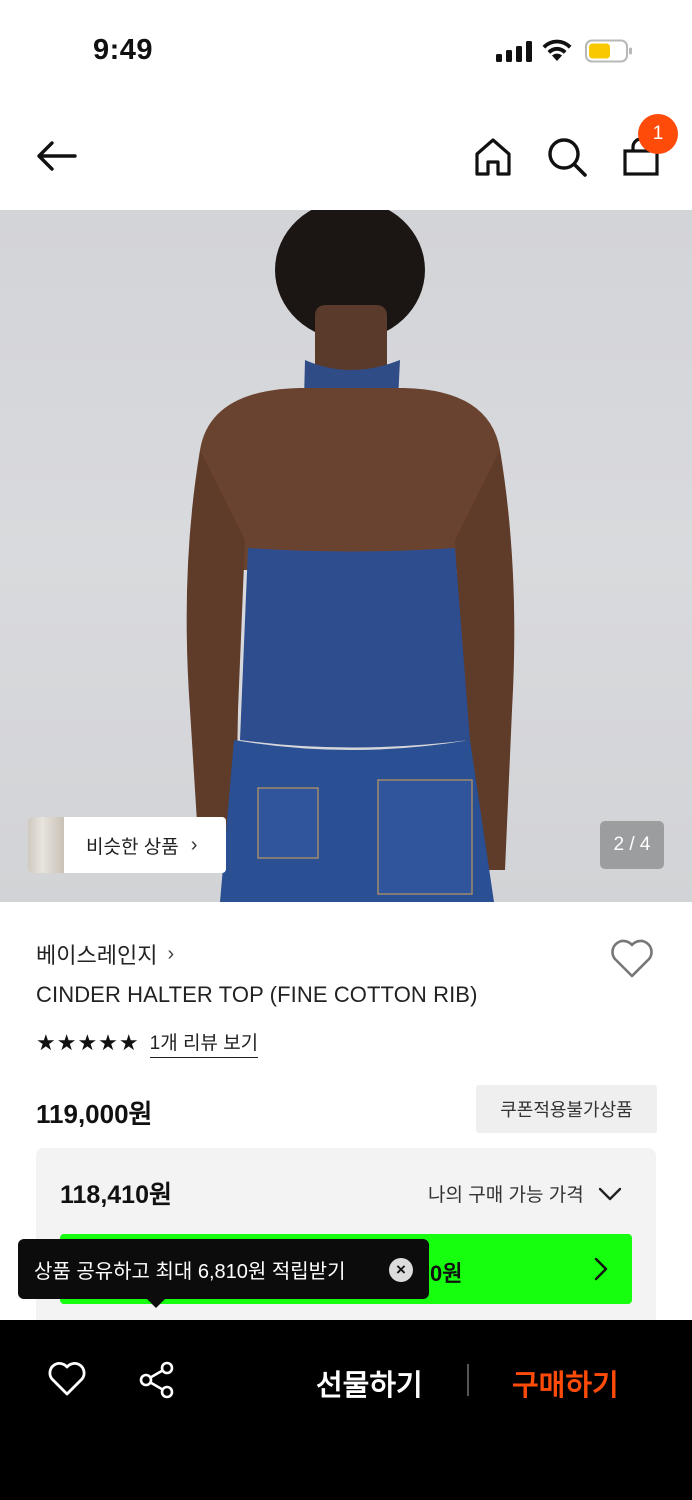  Describe the element at coordinates (204, 1043) in the screenshot. I see `view-reviews-link: 1개 리뷰 보기` at that location.